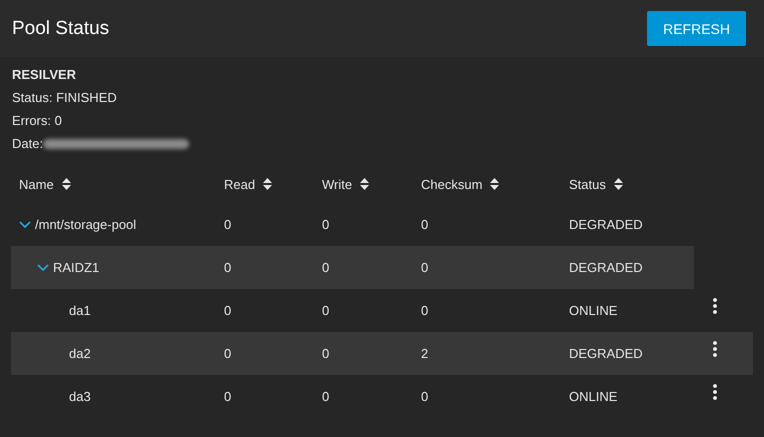 This screenshot has width=764, height=437. What do you see at coordinates (80, 396) in the screenshot?
I see `name-cell: da3` at bounding box center [80, 396].